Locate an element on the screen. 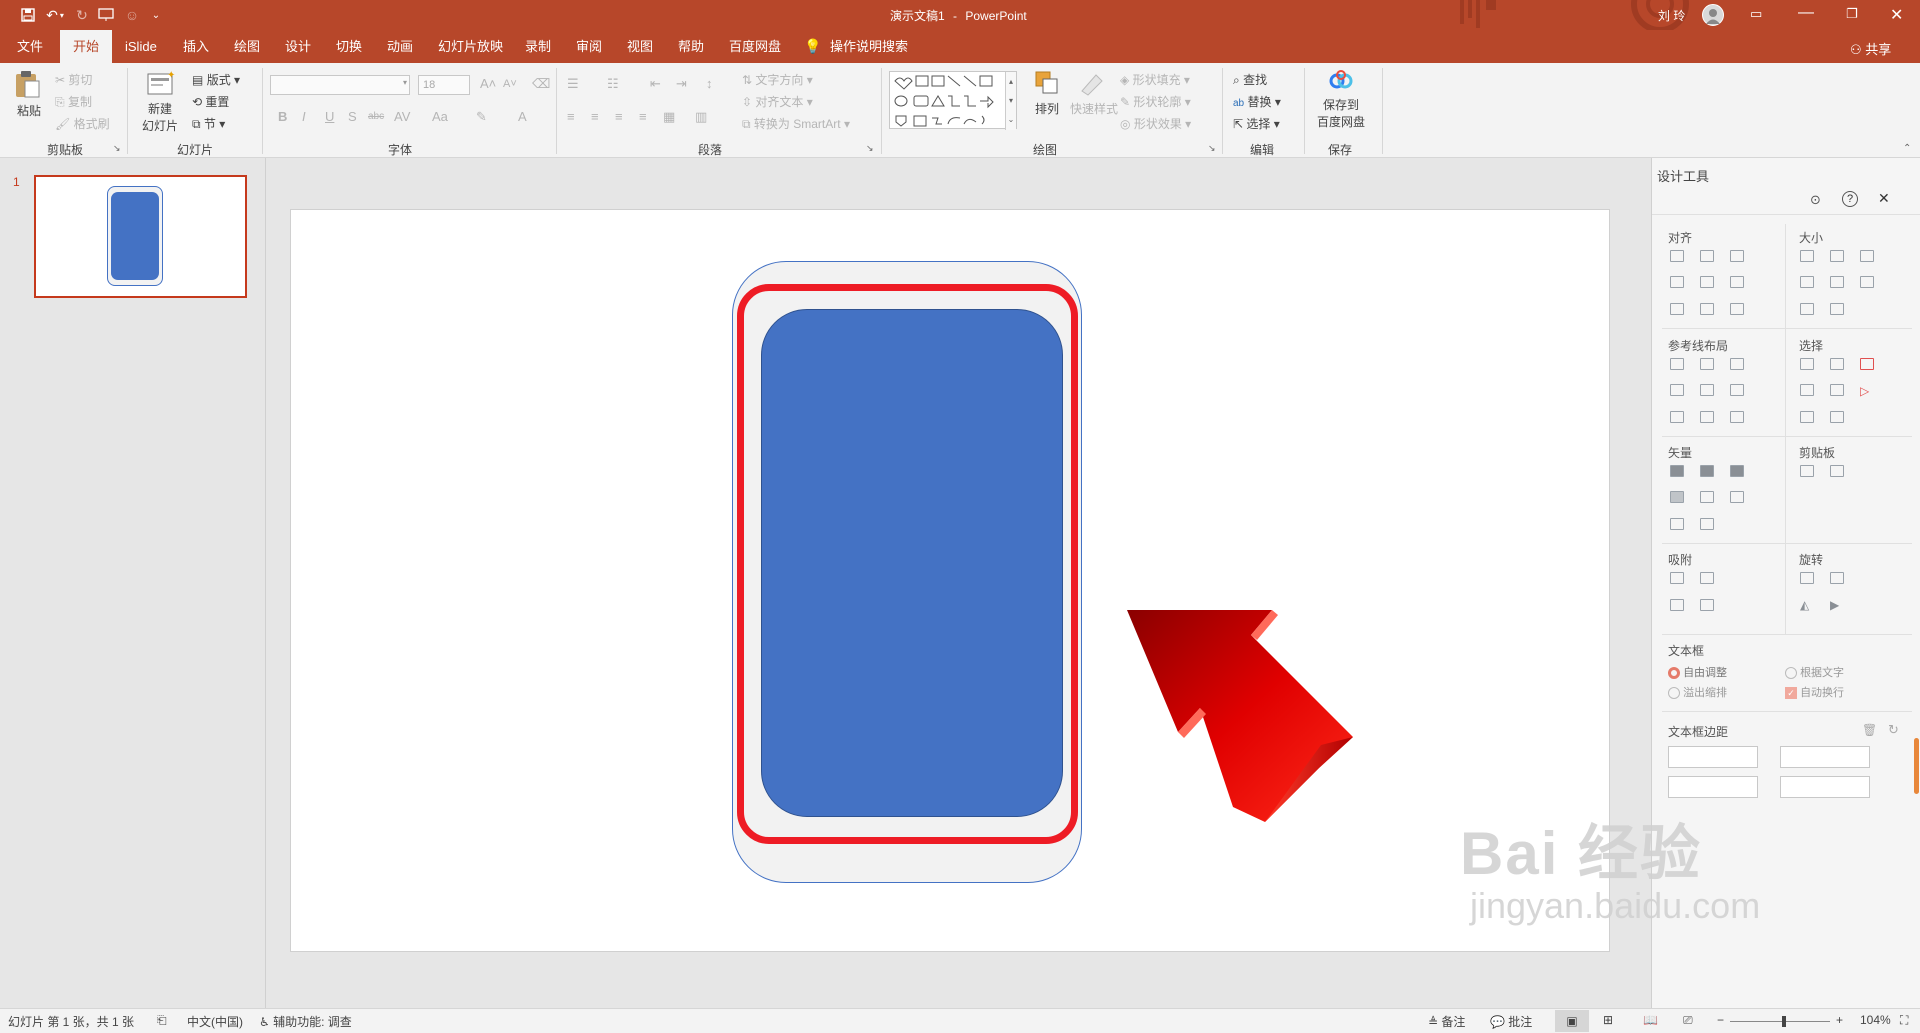  clear-format-icon: ⌫ is located at coordinates (541, 84).